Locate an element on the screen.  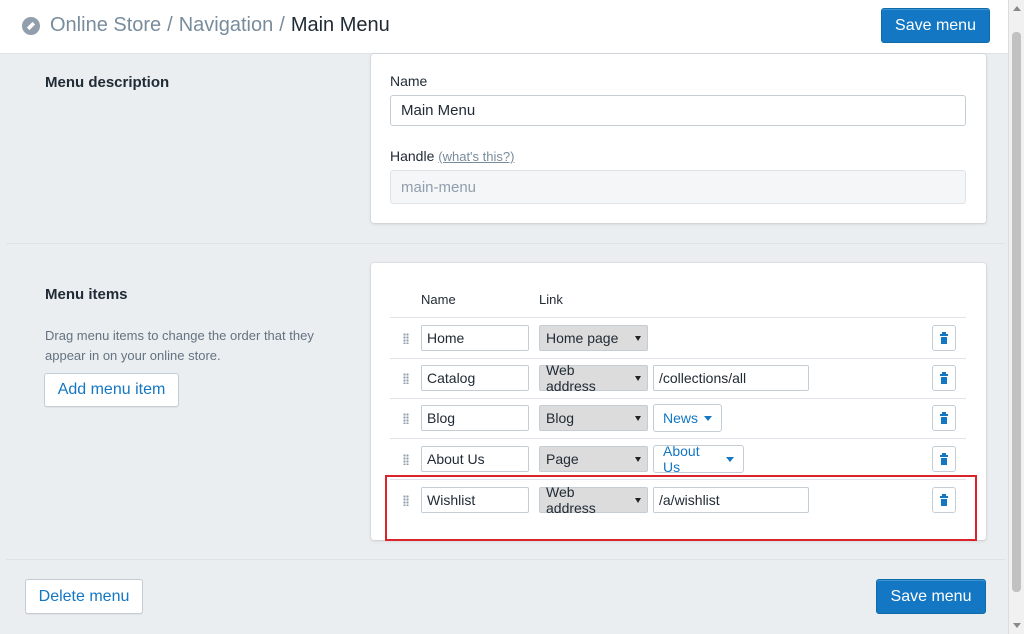
breadcrumb-online-store: Online Store is located at coordinates (105, 25).